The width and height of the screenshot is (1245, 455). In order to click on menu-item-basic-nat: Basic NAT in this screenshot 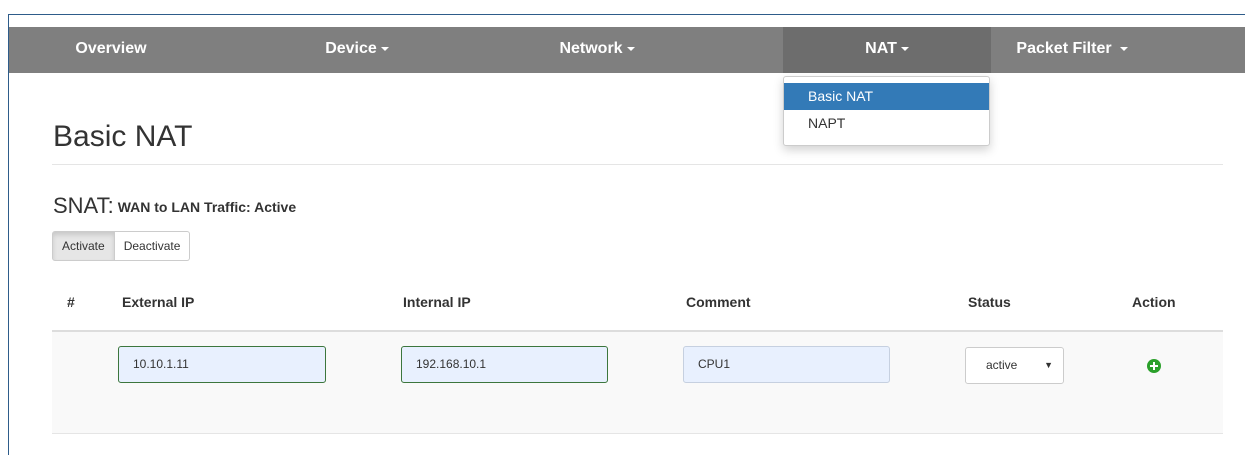, I will do `click(886, 96)`.